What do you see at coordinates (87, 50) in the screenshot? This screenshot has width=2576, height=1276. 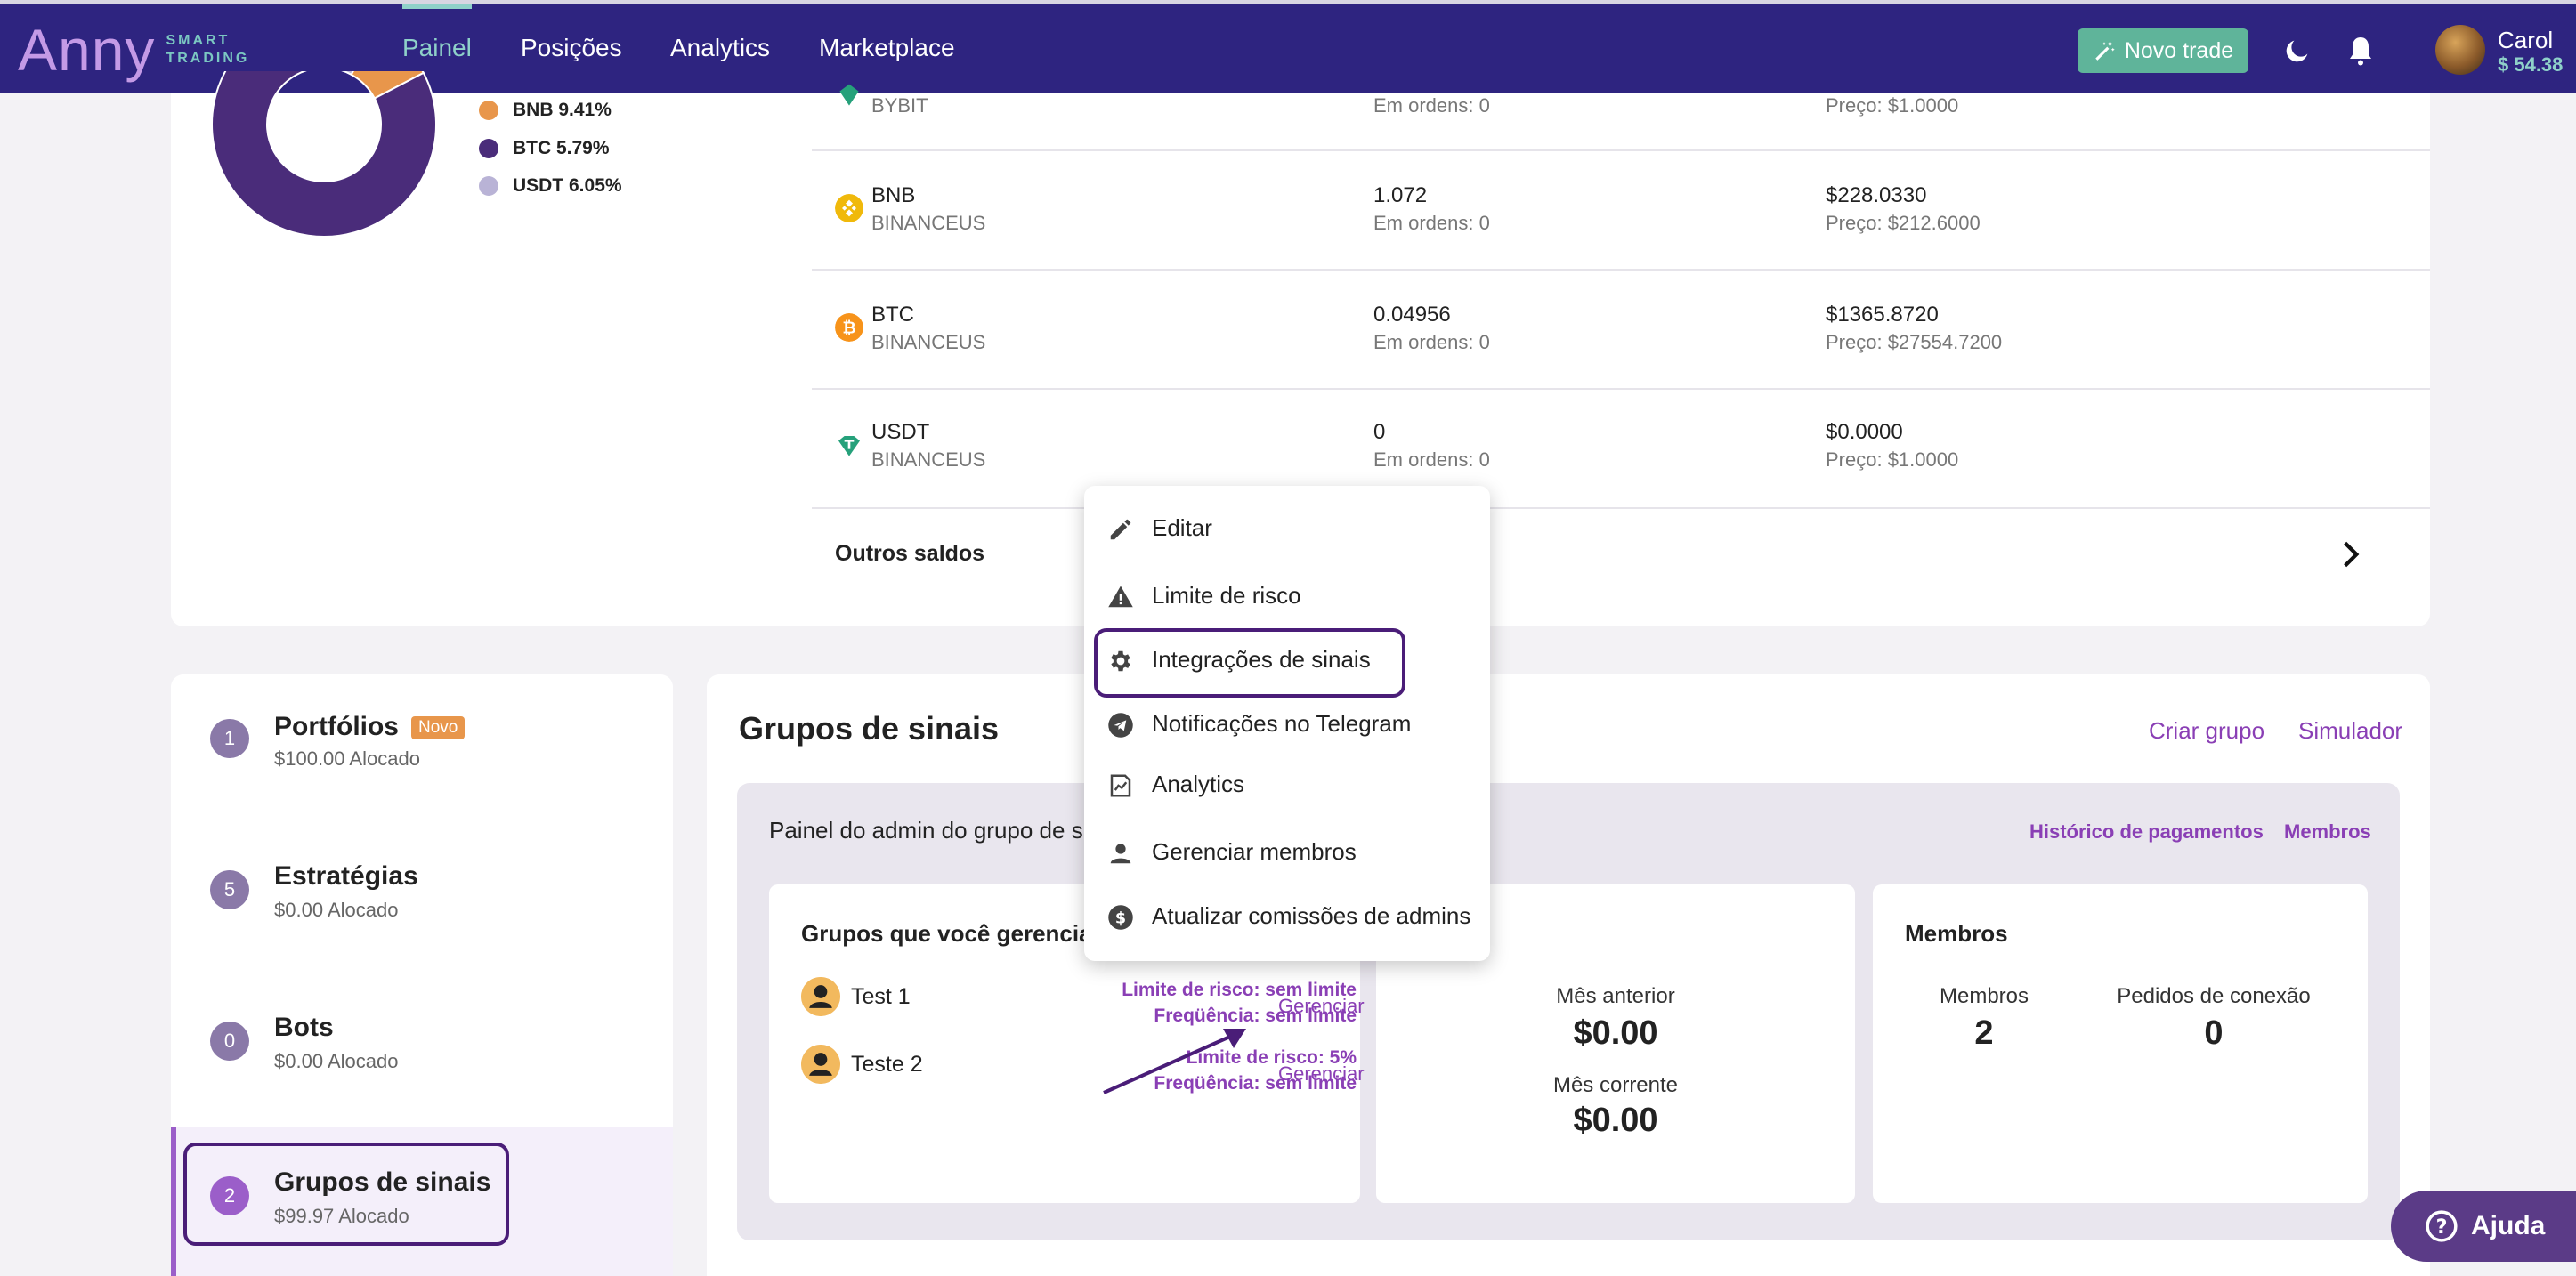 I see `logo-wordmark: Anny` at bounding box center [87, 50].